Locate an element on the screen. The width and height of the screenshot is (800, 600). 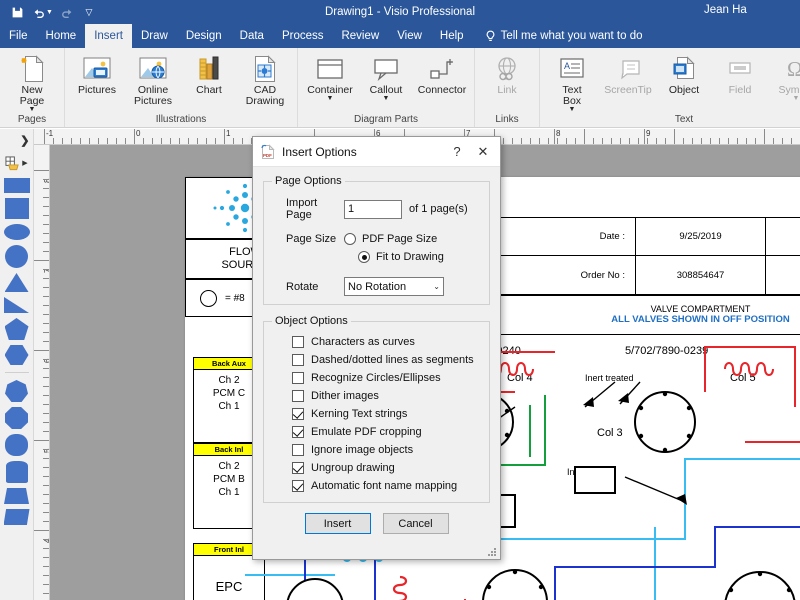
import-page-input: 1 is located at coordinates (373, 209).